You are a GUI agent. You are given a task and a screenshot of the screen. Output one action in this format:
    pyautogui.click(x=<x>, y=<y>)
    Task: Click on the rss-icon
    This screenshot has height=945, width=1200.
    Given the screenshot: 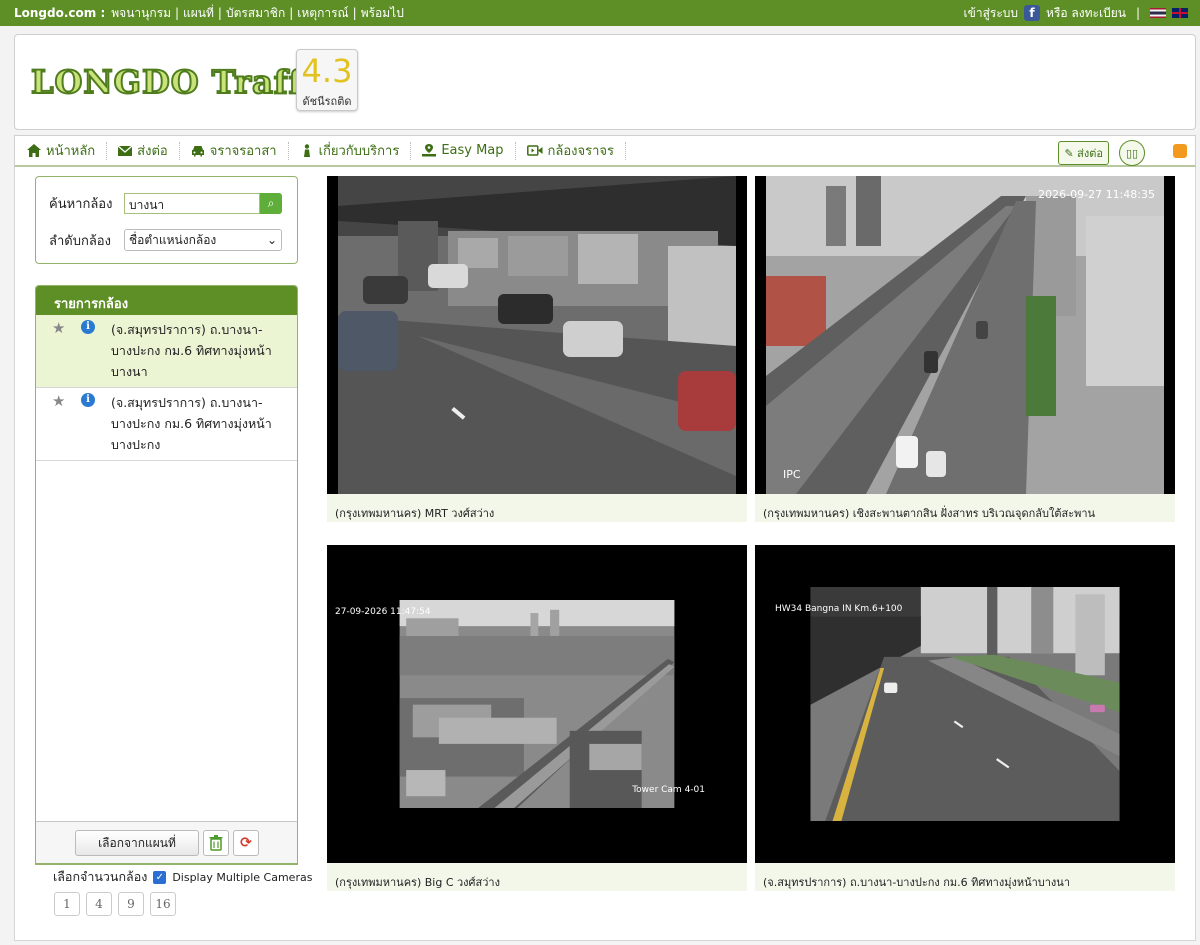 What is the action you would take?
    pyautogui.click(x=1180, y=151)
    